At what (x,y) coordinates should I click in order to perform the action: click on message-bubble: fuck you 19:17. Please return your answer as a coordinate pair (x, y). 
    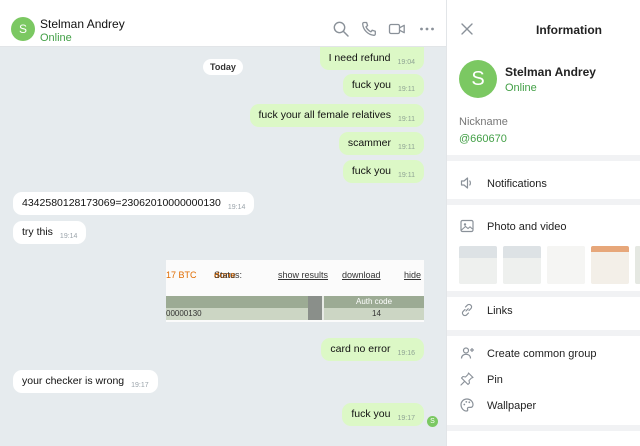
    Looking at the image, I should click on (383, 414).